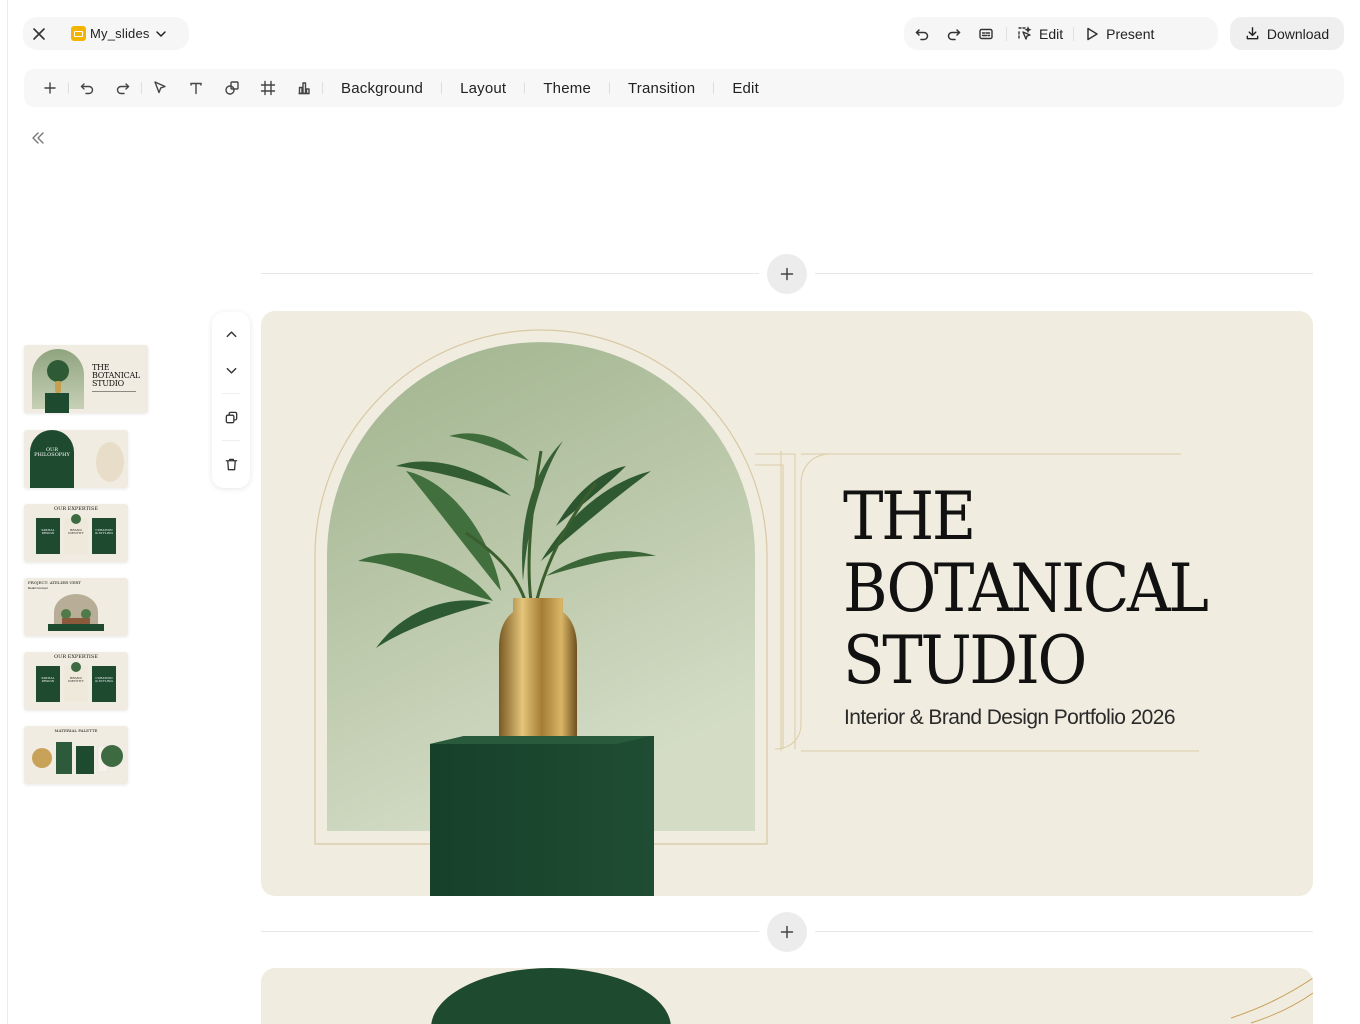  I want to click on undo-button, so click(922, 34).